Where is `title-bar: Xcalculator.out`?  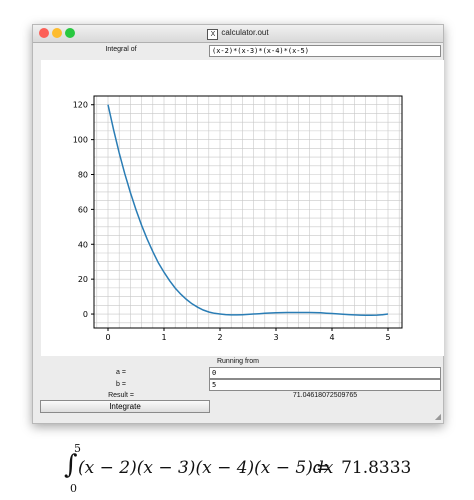 title-bar: Xcalculator.out is located at coordinates (238, 34).